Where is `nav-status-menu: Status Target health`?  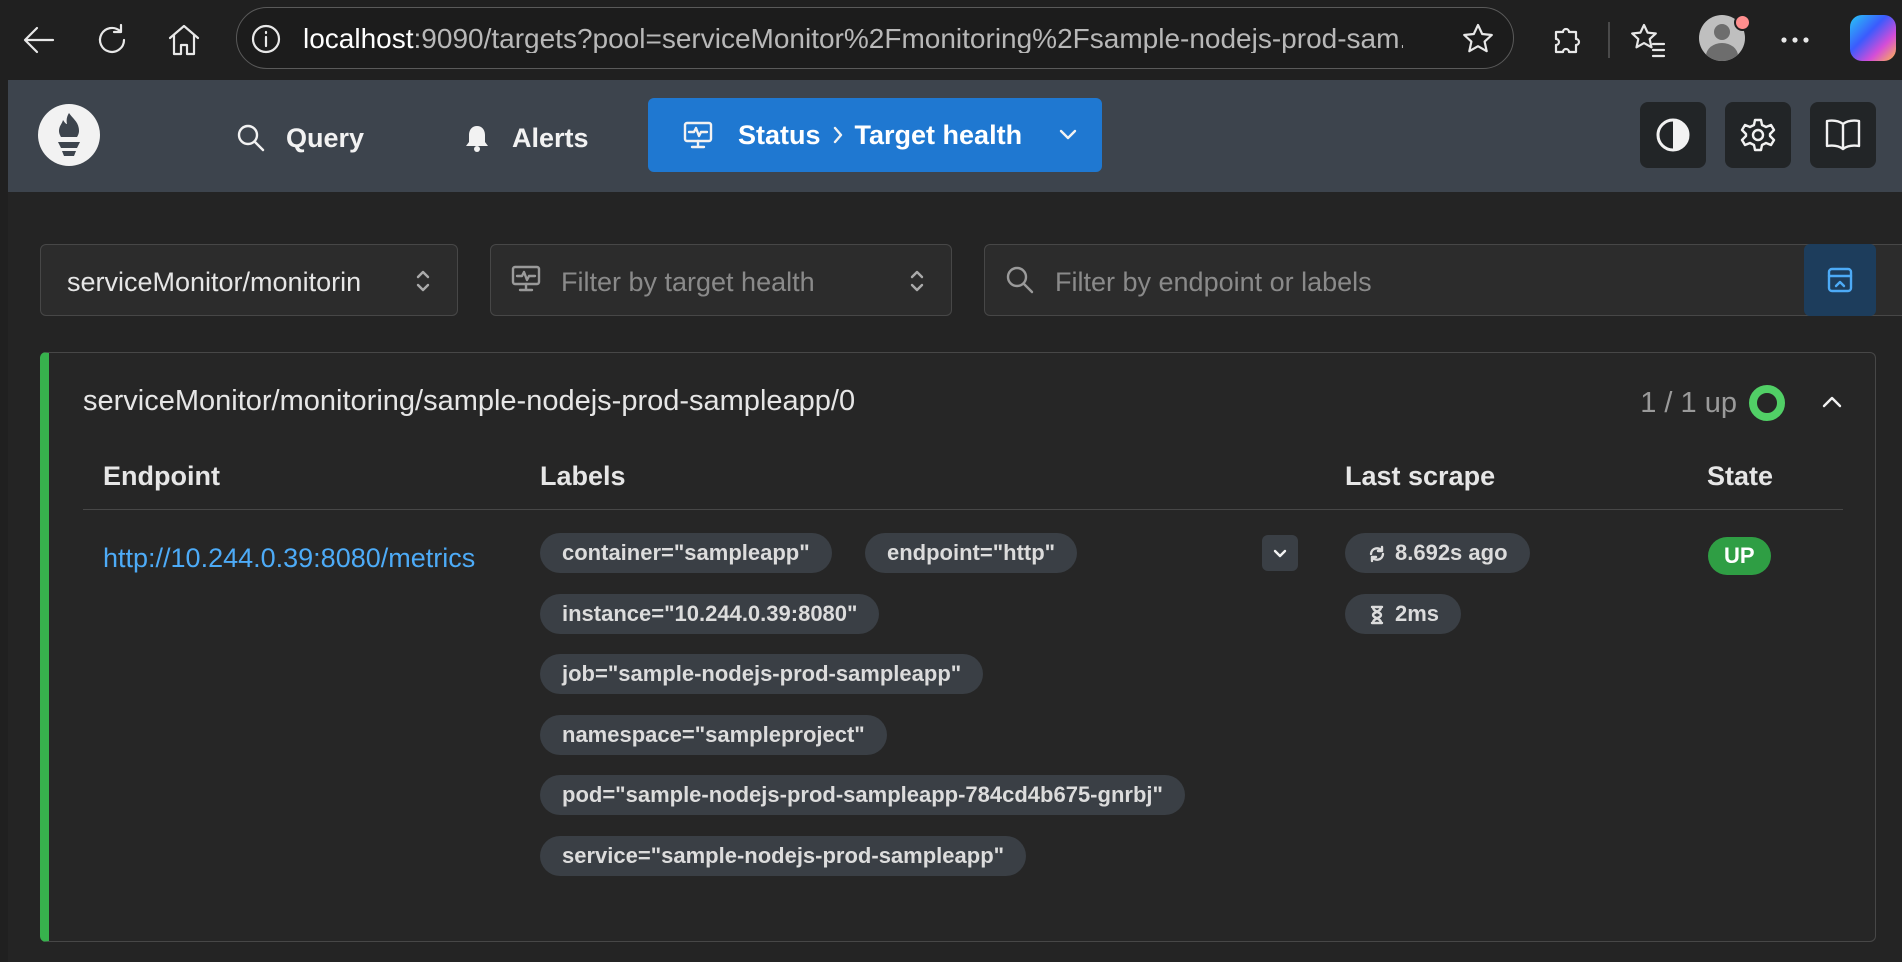 nav-status-menu: Status Target health is located at coordinates (875, 135).